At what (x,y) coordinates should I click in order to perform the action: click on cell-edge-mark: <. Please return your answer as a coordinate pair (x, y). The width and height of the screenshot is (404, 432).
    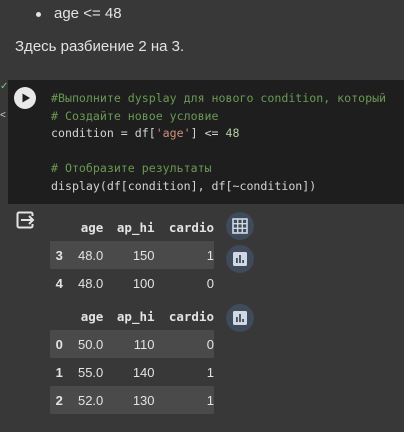
    Looking at the image, I should click on (3, 115).